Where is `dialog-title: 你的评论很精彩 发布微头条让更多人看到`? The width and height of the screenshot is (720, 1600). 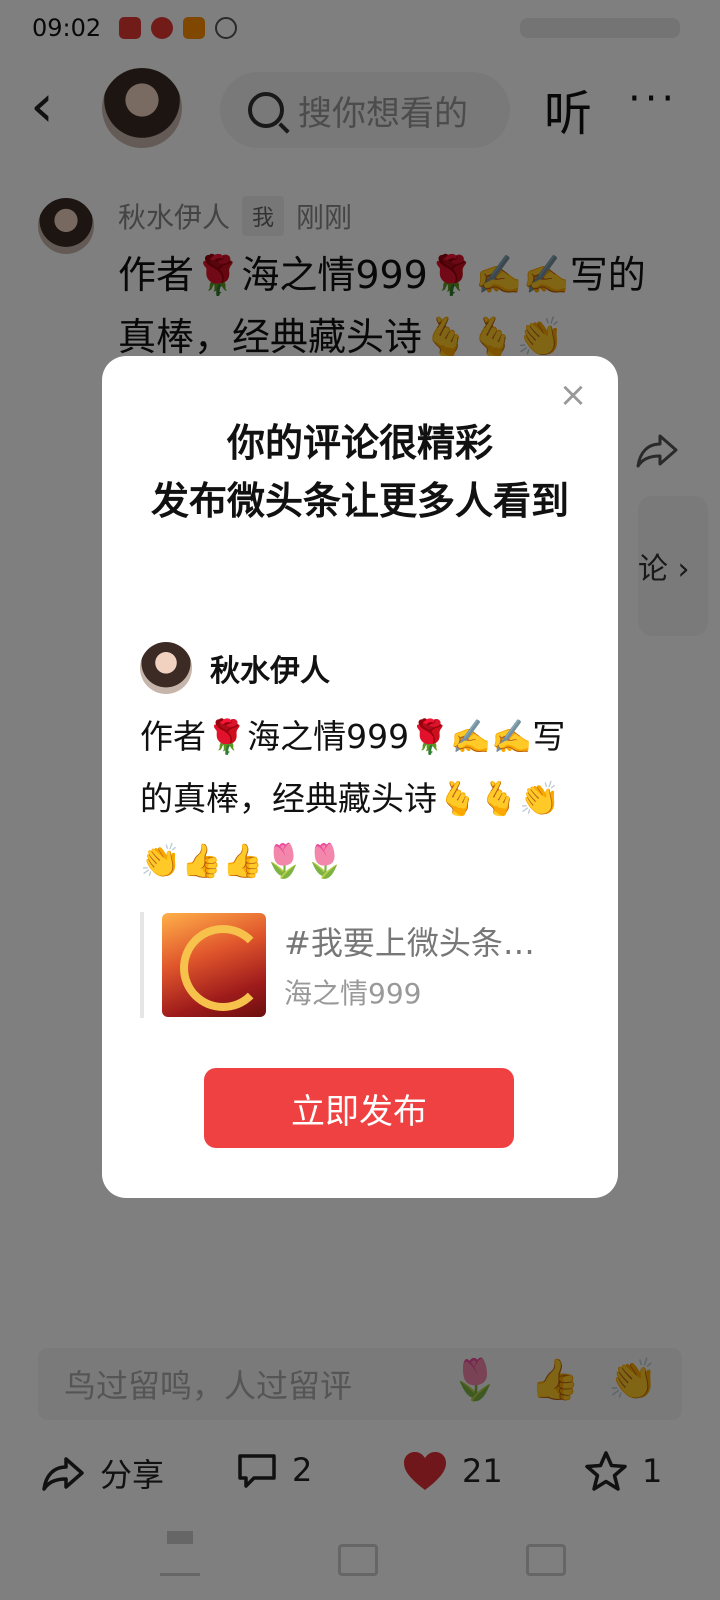
dialog-title: 你的评论很精彩 发布微头条让更多人看到 is located at coordinates (360, 472).